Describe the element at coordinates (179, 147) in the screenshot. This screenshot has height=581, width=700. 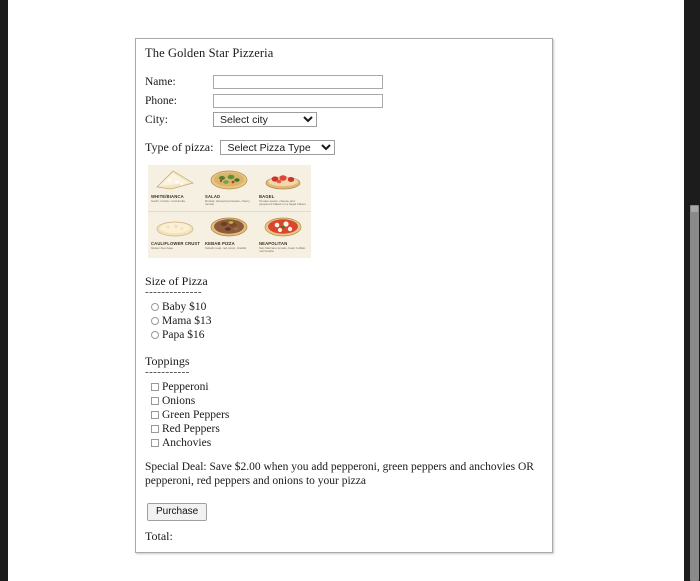
I see `pizza-type-label: Type of pizza:` at that location.